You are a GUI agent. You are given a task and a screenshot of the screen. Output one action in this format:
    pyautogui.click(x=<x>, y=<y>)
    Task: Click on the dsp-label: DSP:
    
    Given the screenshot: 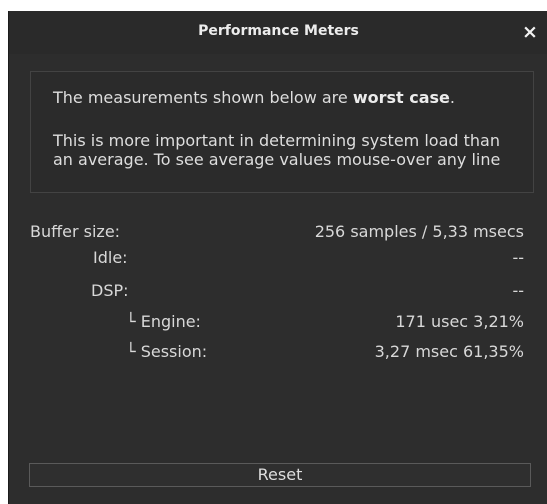 What is the action you would take?
    pyautogui.click(x=110, y=290)
    